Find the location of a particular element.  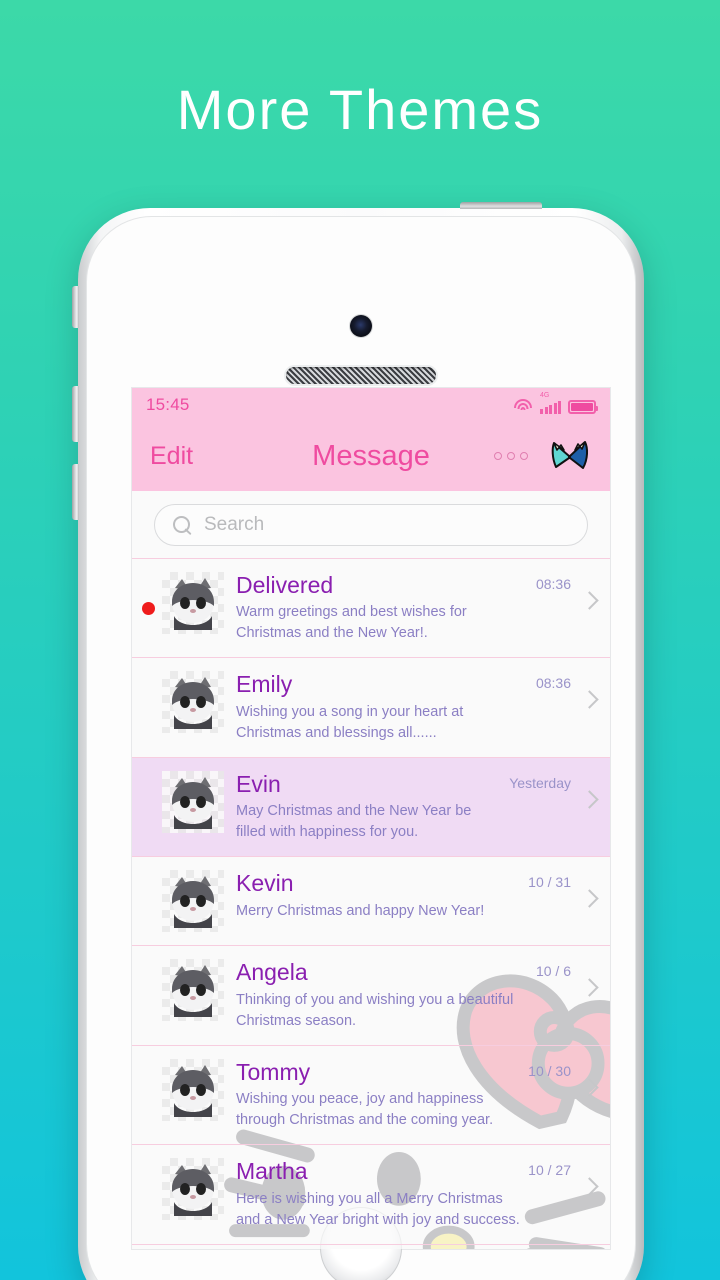

message-time: Yesterday is located at coordinates (540, 782).